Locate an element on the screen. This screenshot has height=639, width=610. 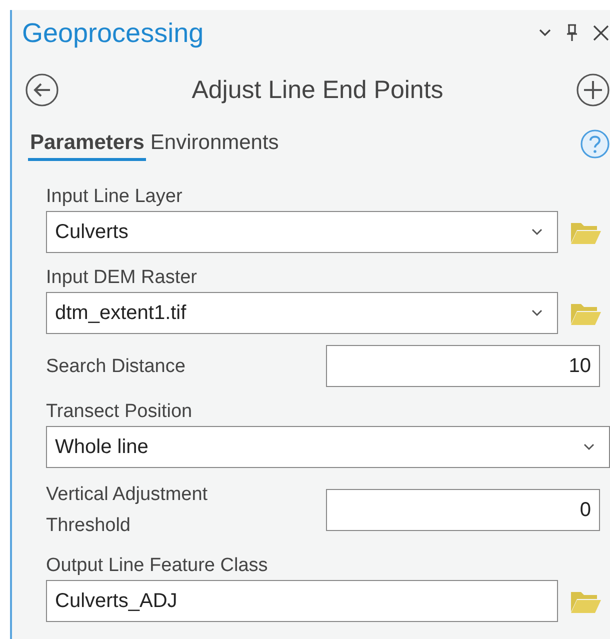
tab: Parameters is located at coordinates (87, 142).